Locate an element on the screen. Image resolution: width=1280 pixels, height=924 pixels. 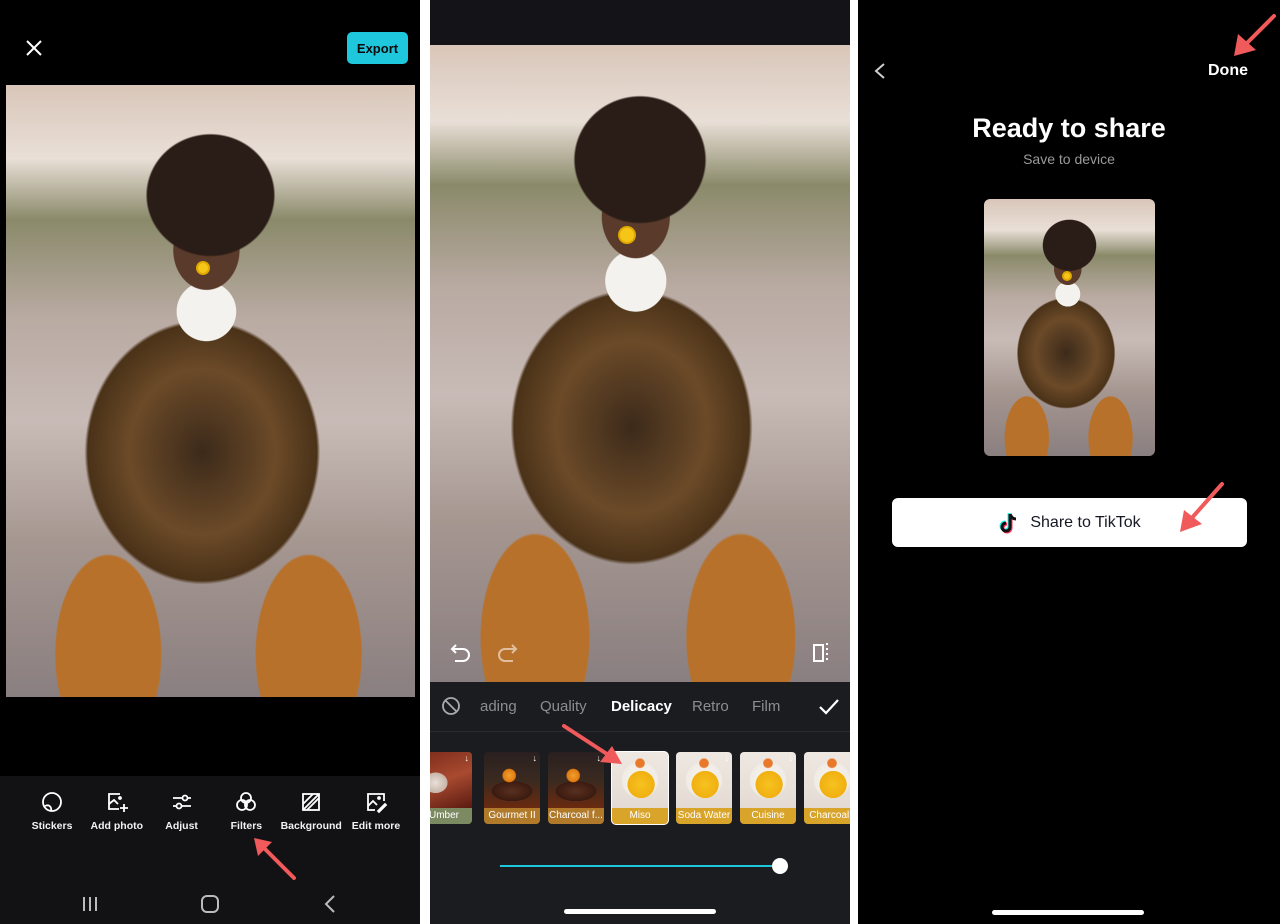
add-photo-icon is located at coordinates (117, 802).